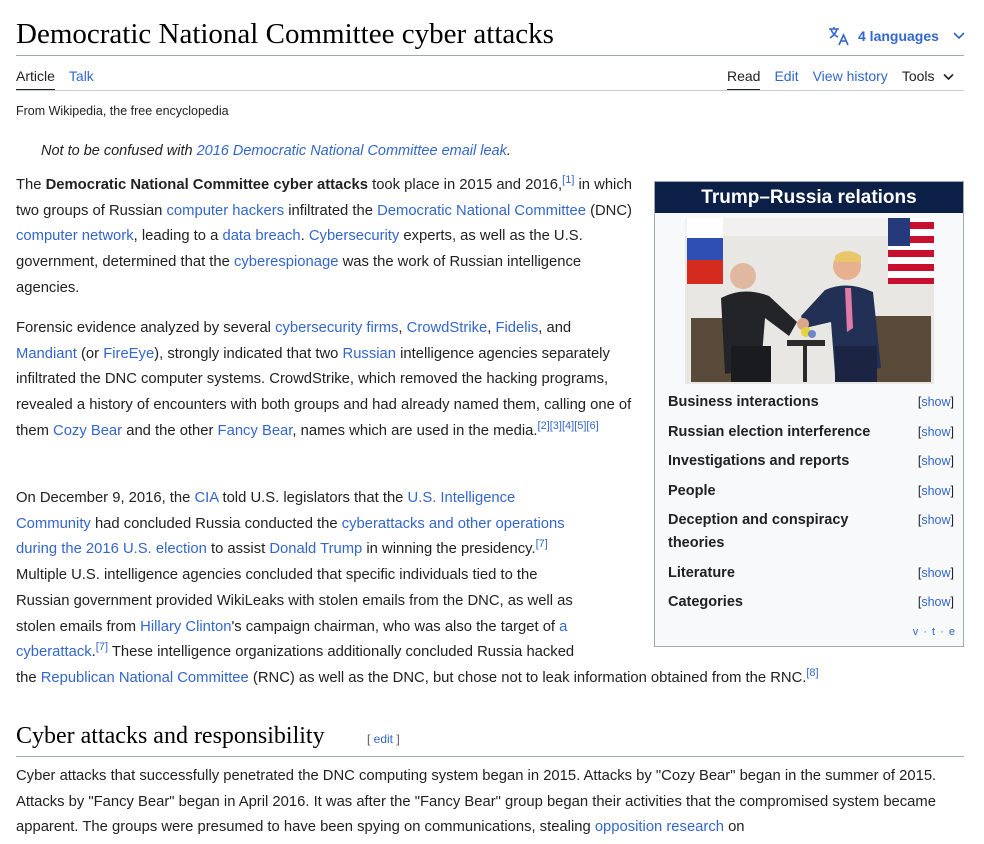 The width and height of the screenshot is (984, 844). I want to click on hatnote-text: Not to be confused with, so click(119, 151).